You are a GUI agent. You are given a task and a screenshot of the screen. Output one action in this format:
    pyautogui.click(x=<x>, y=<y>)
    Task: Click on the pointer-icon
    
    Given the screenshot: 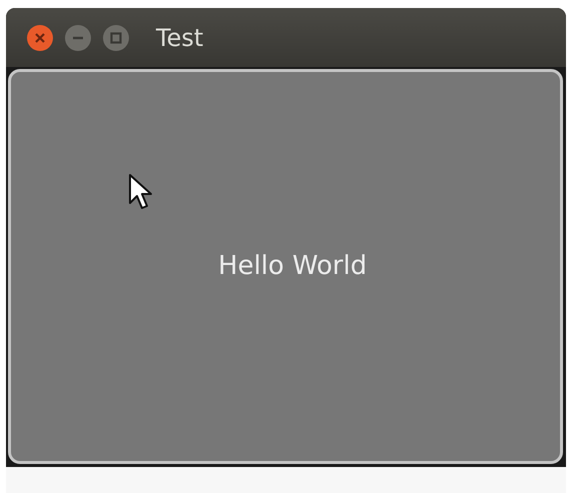 What is the action you would take?
    pyautogui.click(x=141, y=192)
    